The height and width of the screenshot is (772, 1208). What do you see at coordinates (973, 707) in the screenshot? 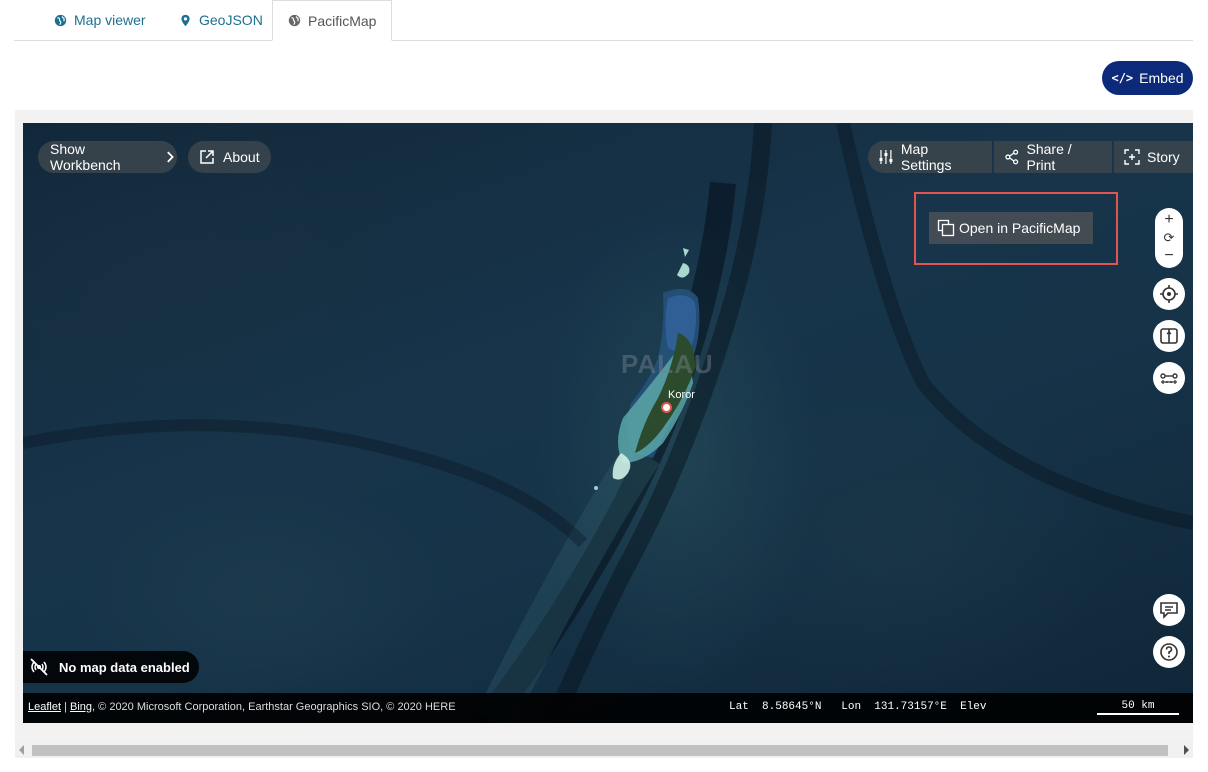
I see `elev-label: Elev` at bounding box center [973, 707].